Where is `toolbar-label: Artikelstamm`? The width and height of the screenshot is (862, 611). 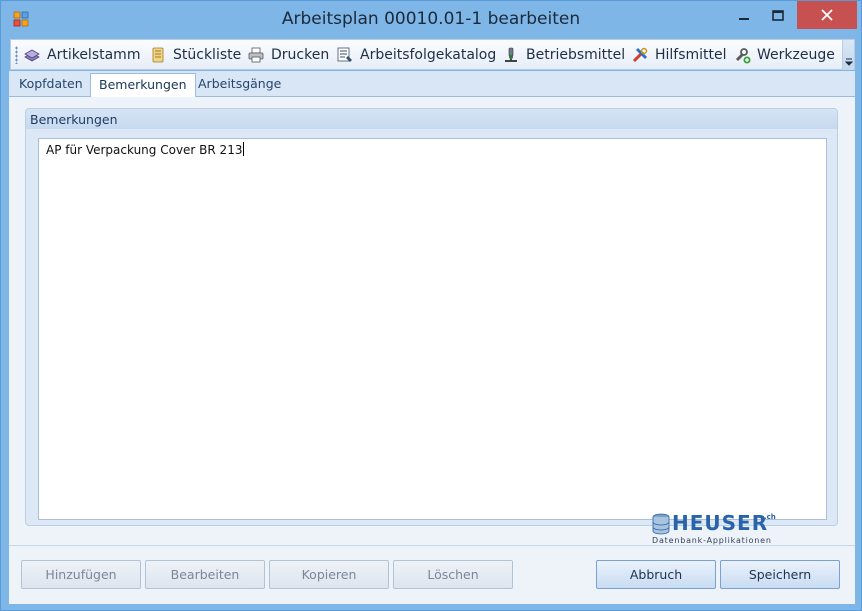 toolbar-label: Artikelstamm is located at coordinates (94, 55).